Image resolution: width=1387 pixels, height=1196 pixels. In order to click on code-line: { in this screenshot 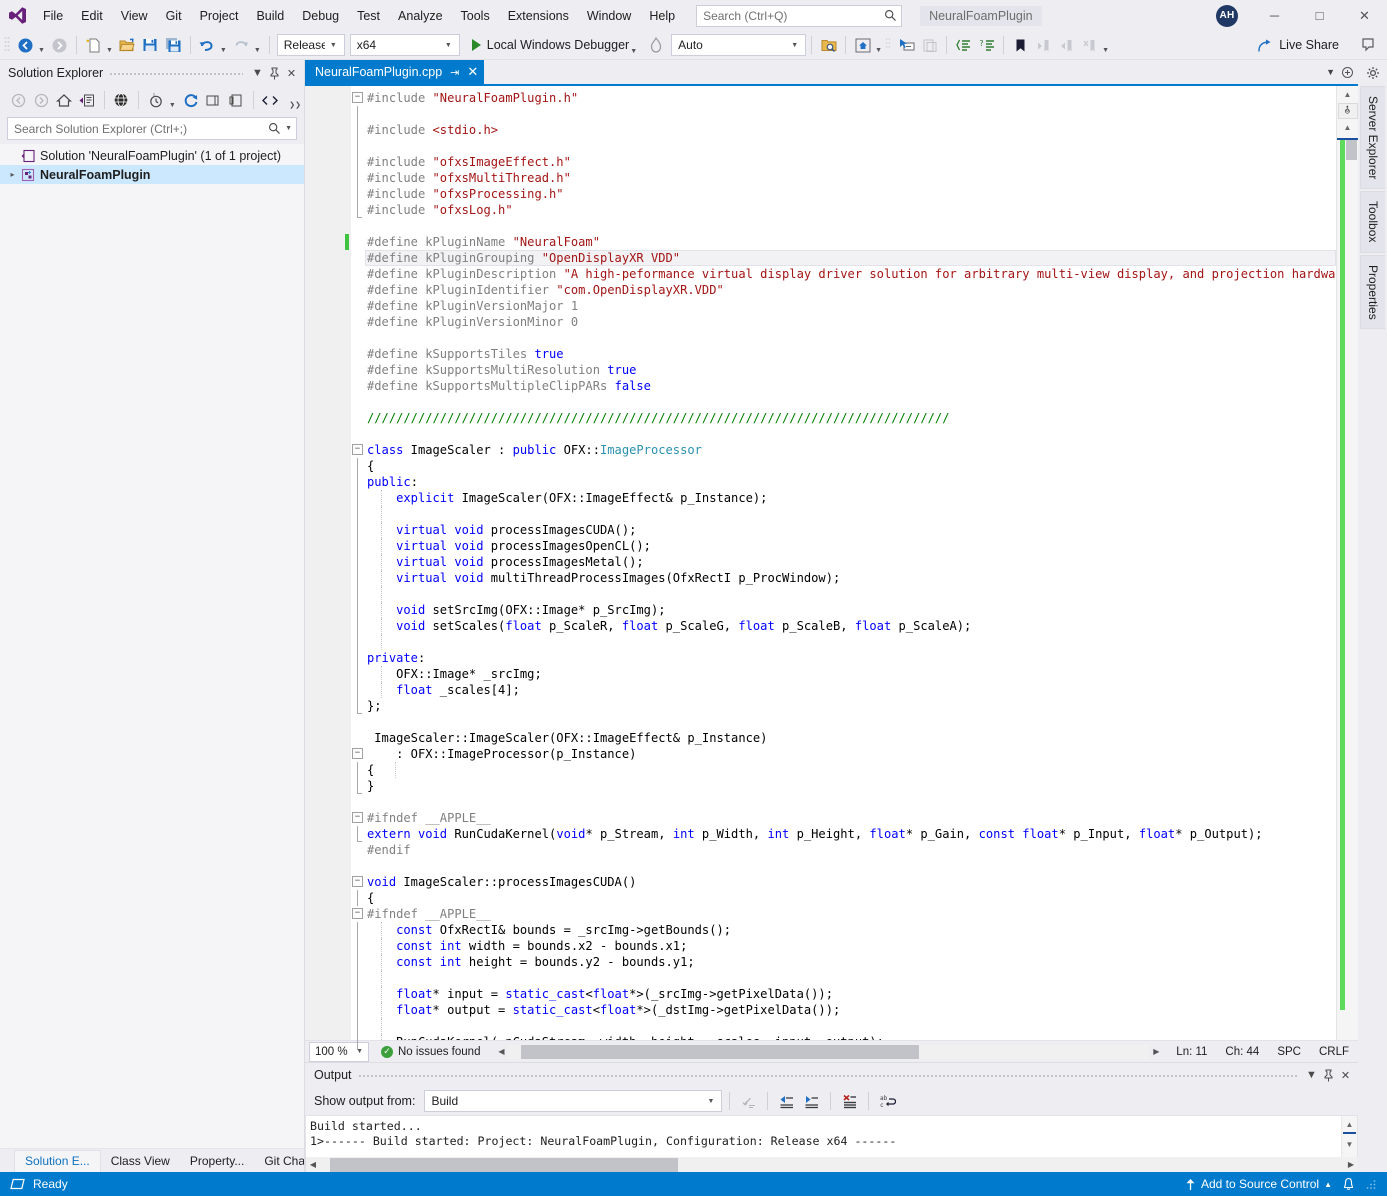, I will do `click(850, 466)`.